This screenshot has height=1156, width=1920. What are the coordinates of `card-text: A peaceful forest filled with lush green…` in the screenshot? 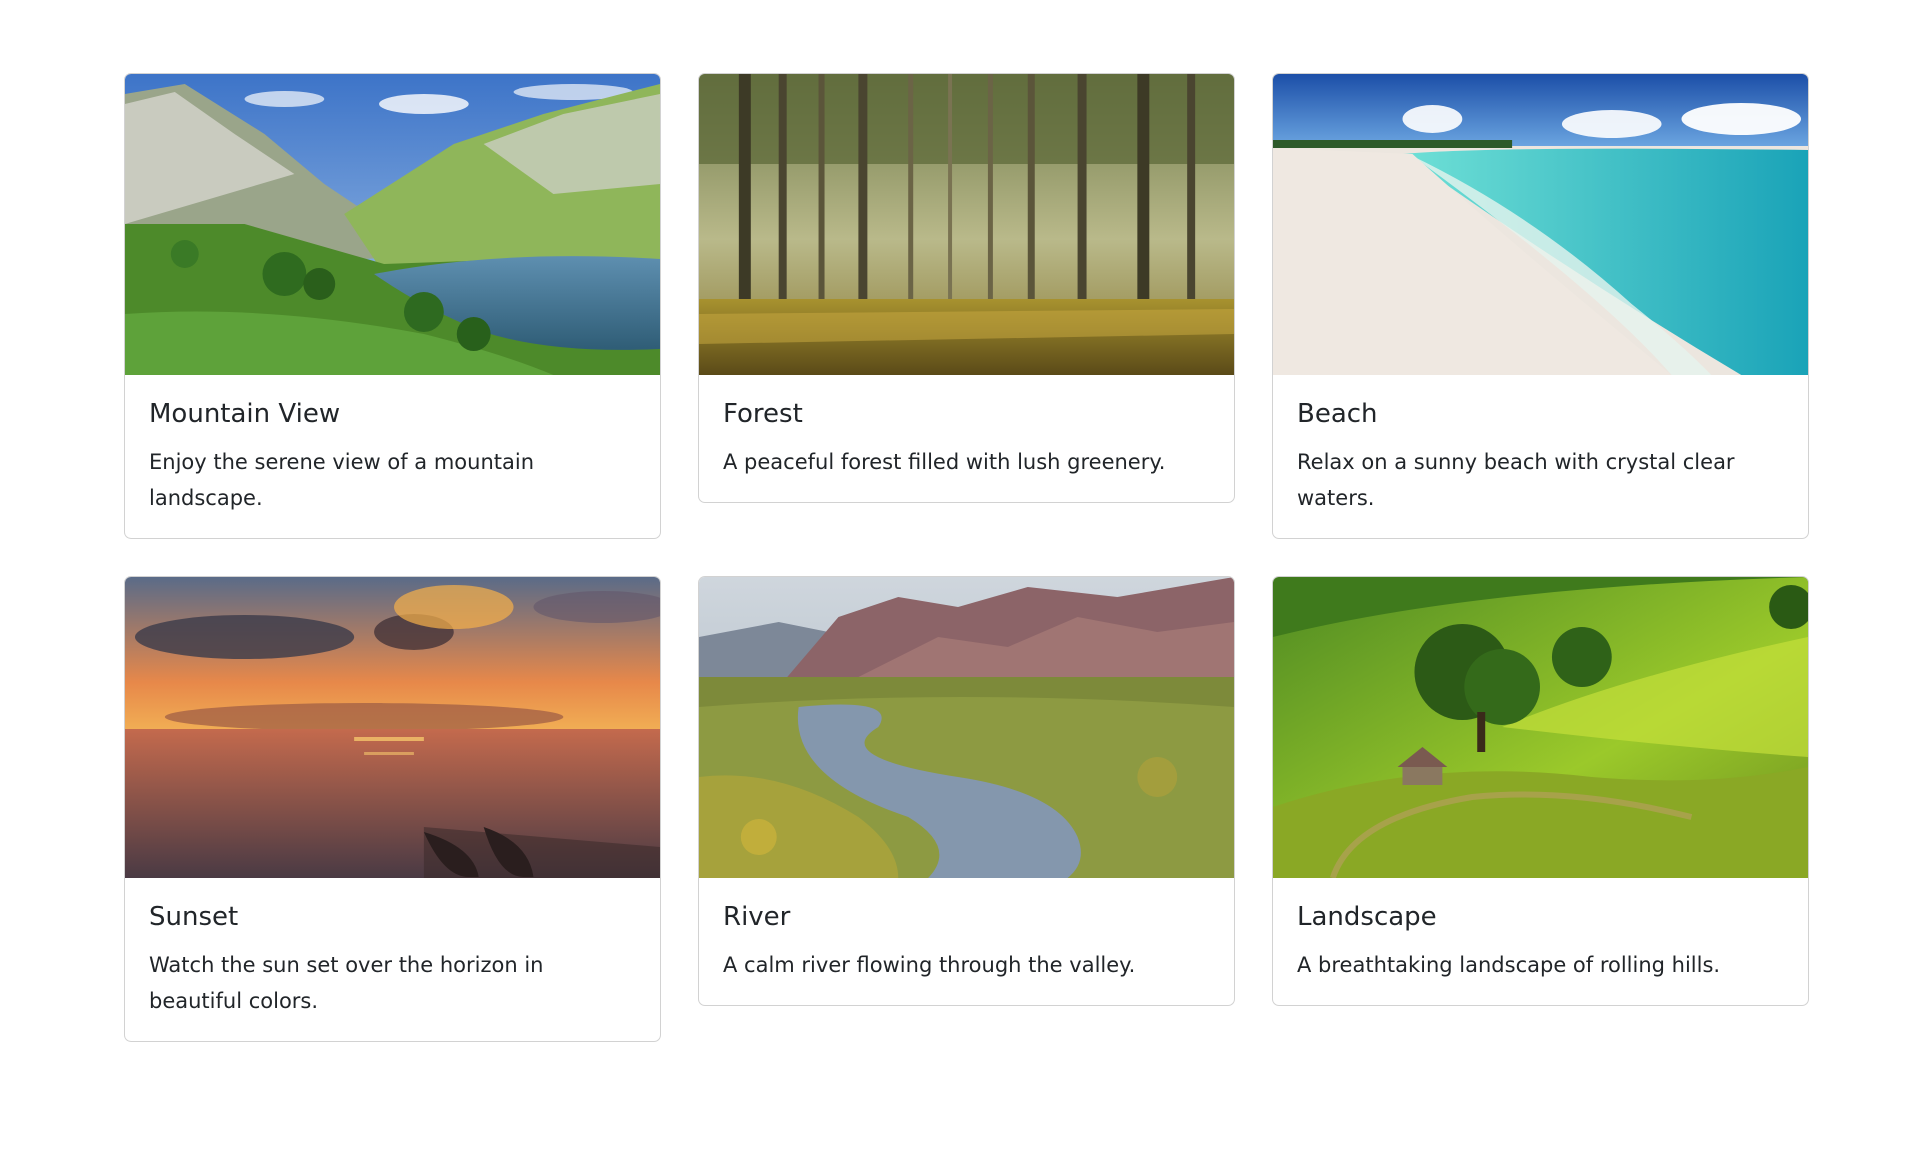 It's located at (944, 462).